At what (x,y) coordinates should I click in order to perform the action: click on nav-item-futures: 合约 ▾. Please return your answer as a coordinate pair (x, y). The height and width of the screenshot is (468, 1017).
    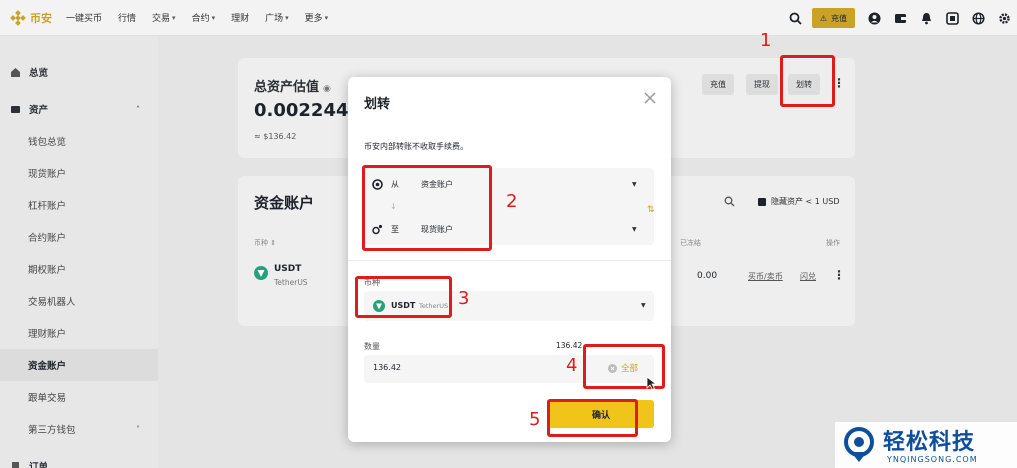
    Looking at the image, I should click on (203, 18).